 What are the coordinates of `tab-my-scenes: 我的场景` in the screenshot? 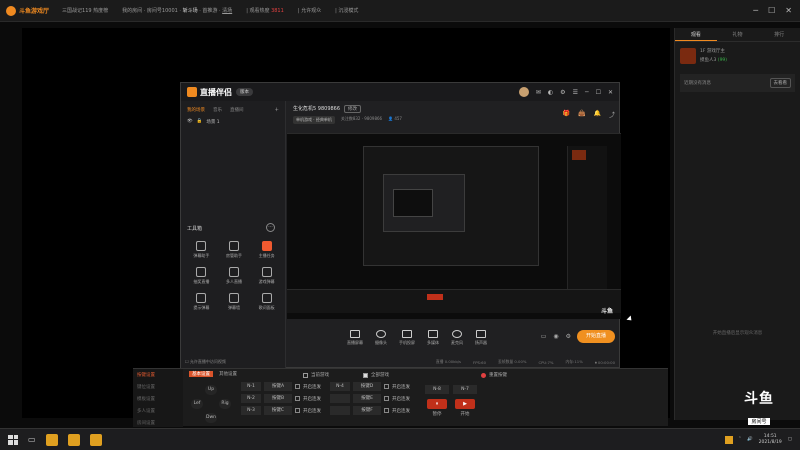 It's located at (196, 110).